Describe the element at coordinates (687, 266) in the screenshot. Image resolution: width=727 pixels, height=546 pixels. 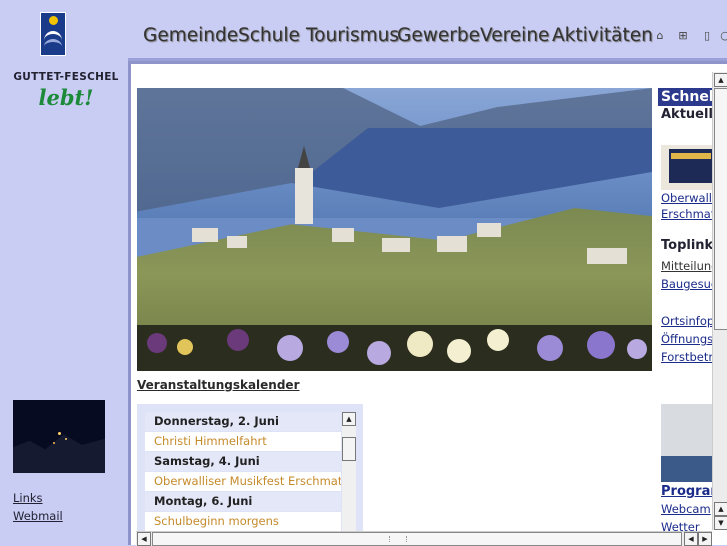
I see `toplink: Mitteilungen` at that location.